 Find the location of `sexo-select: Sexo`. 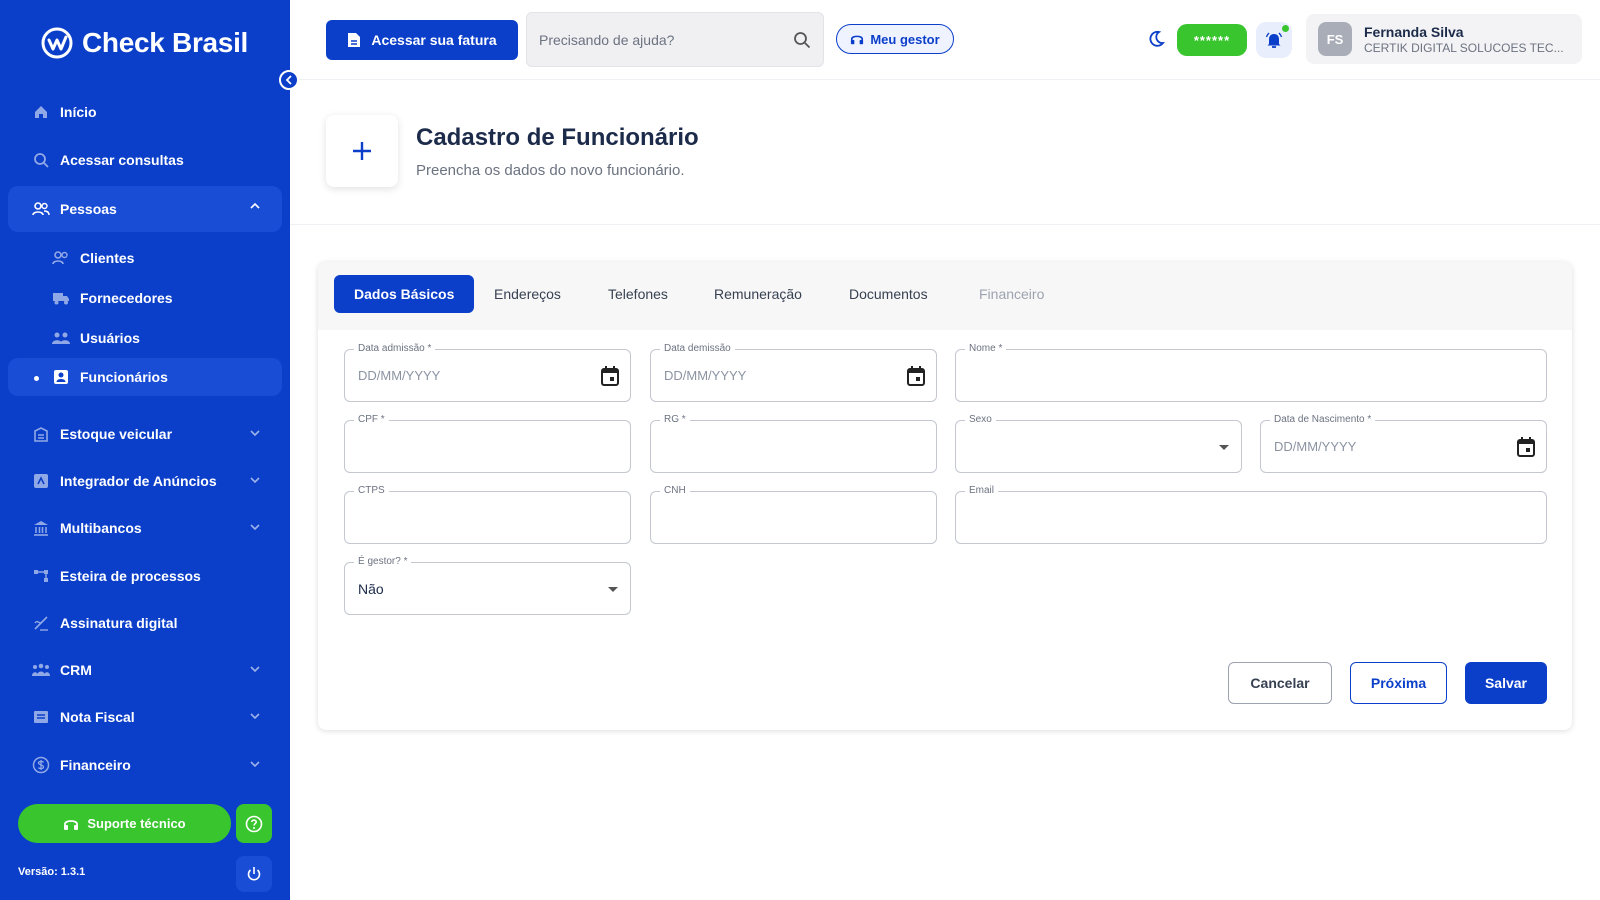

sexo-select: Sexo is located at coordinates (1098, 443).